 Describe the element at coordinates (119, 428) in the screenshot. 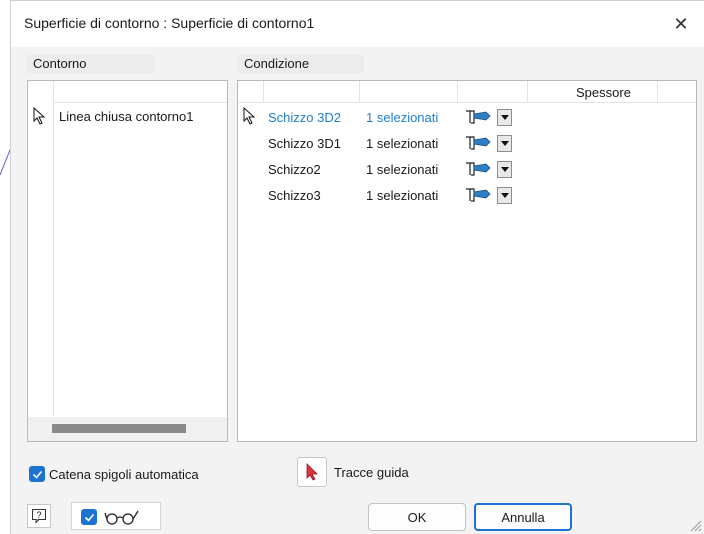

I see `scrollbar-thumb` at that location.